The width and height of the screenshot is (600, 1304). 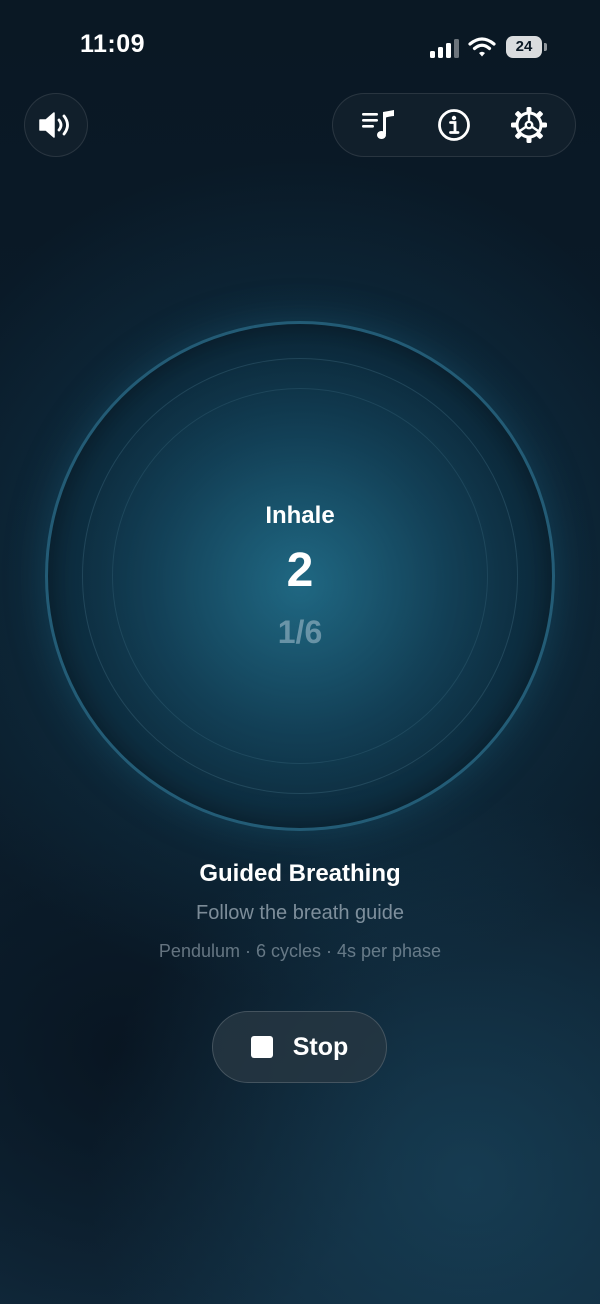 I want to click on sound-toggle-button, so click(x=56, y=125).